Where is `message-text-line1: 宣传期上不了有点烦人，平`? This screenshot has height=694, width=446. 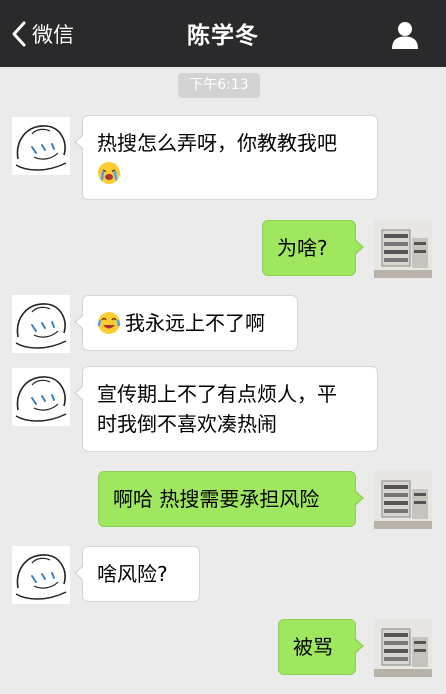 message-text-line1: 宣传期上不了有点烦人，平 is located at coordinates (217, 394).